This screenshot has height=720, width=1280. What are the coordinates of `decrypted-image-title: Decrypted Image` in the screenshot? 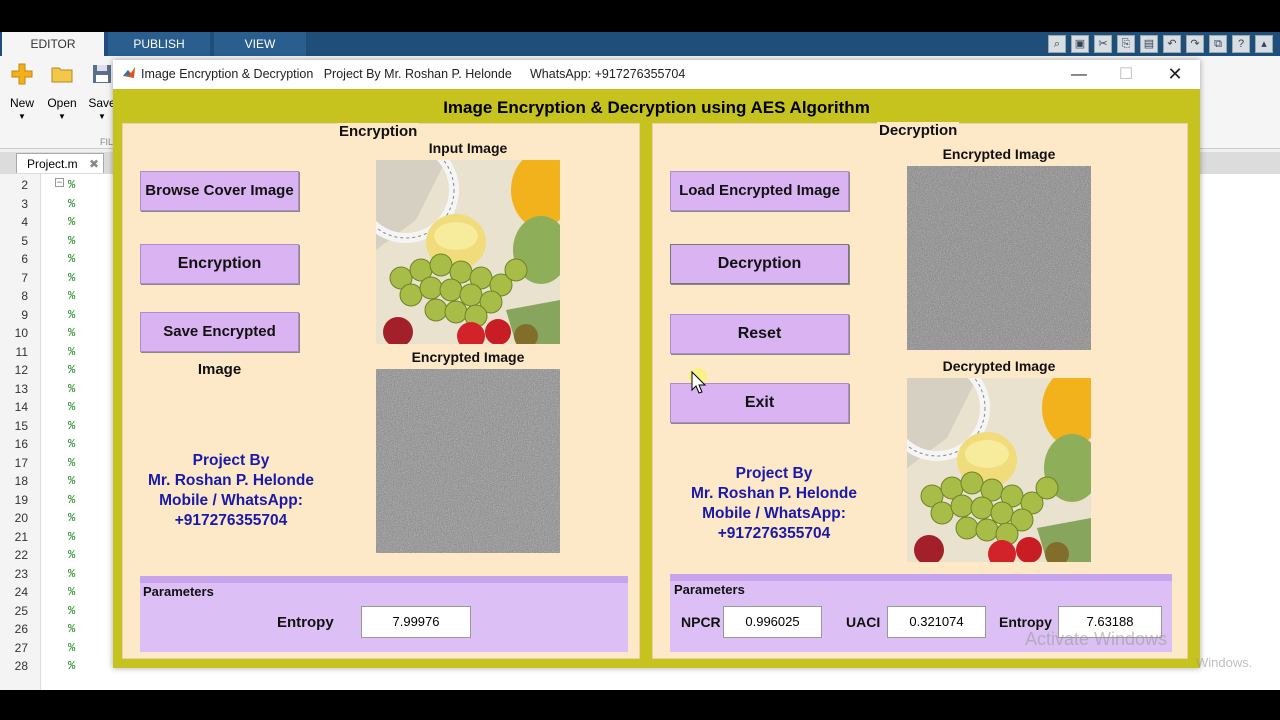 It's located at (999, 366).